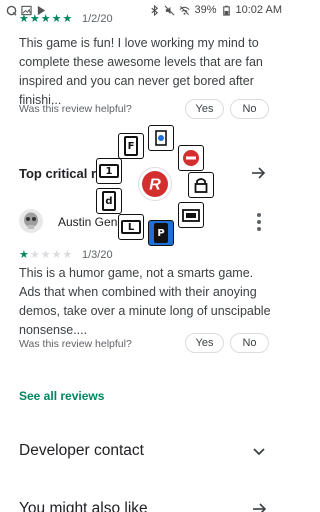 Image resolution: width=320 pixels, height=512 pixels. Describe the element at coordinates (11, 10) in the screenshot. I see `notification-q-icon` at that location.